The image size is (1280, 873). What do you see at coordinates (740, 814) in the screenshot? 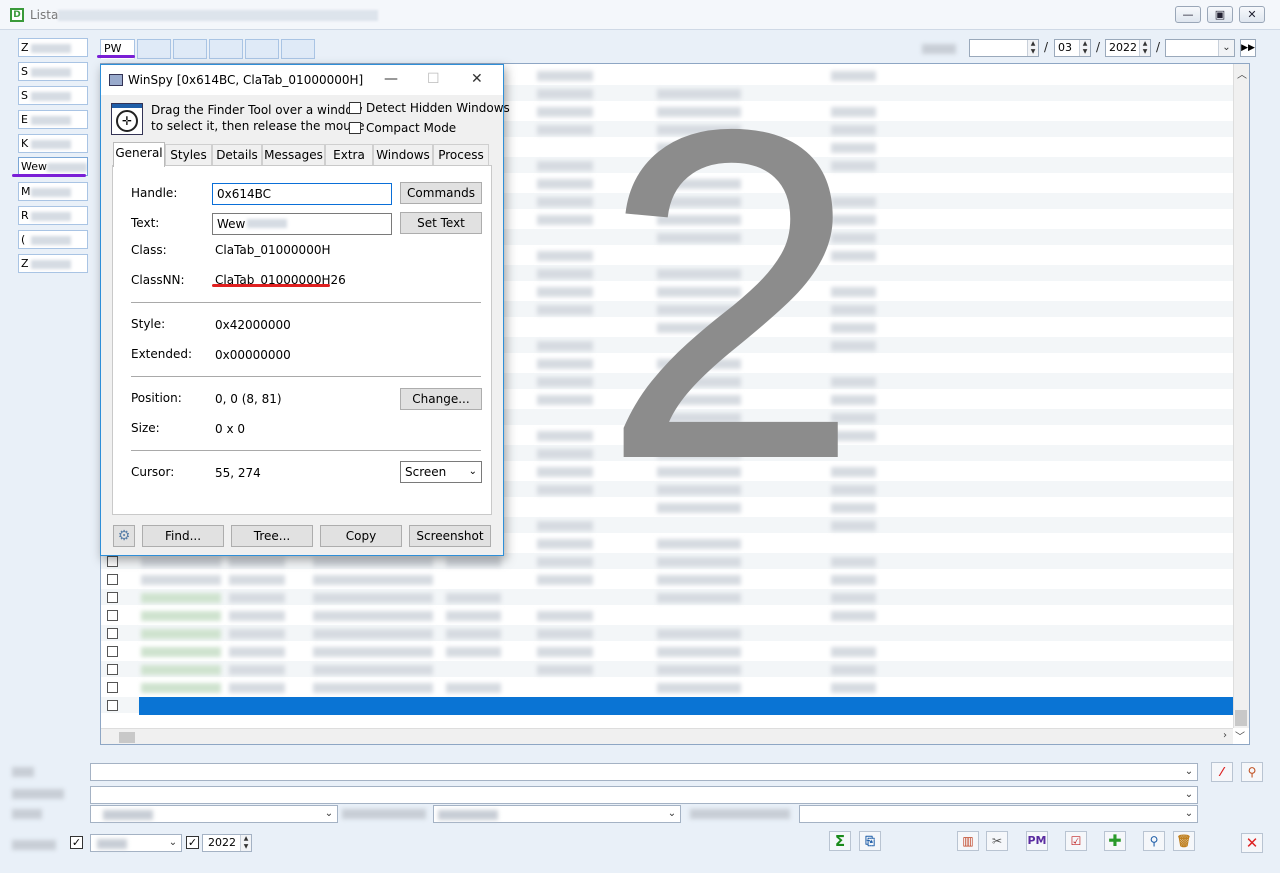
I see `form-label-redacted` at bounding box center [740, 814].